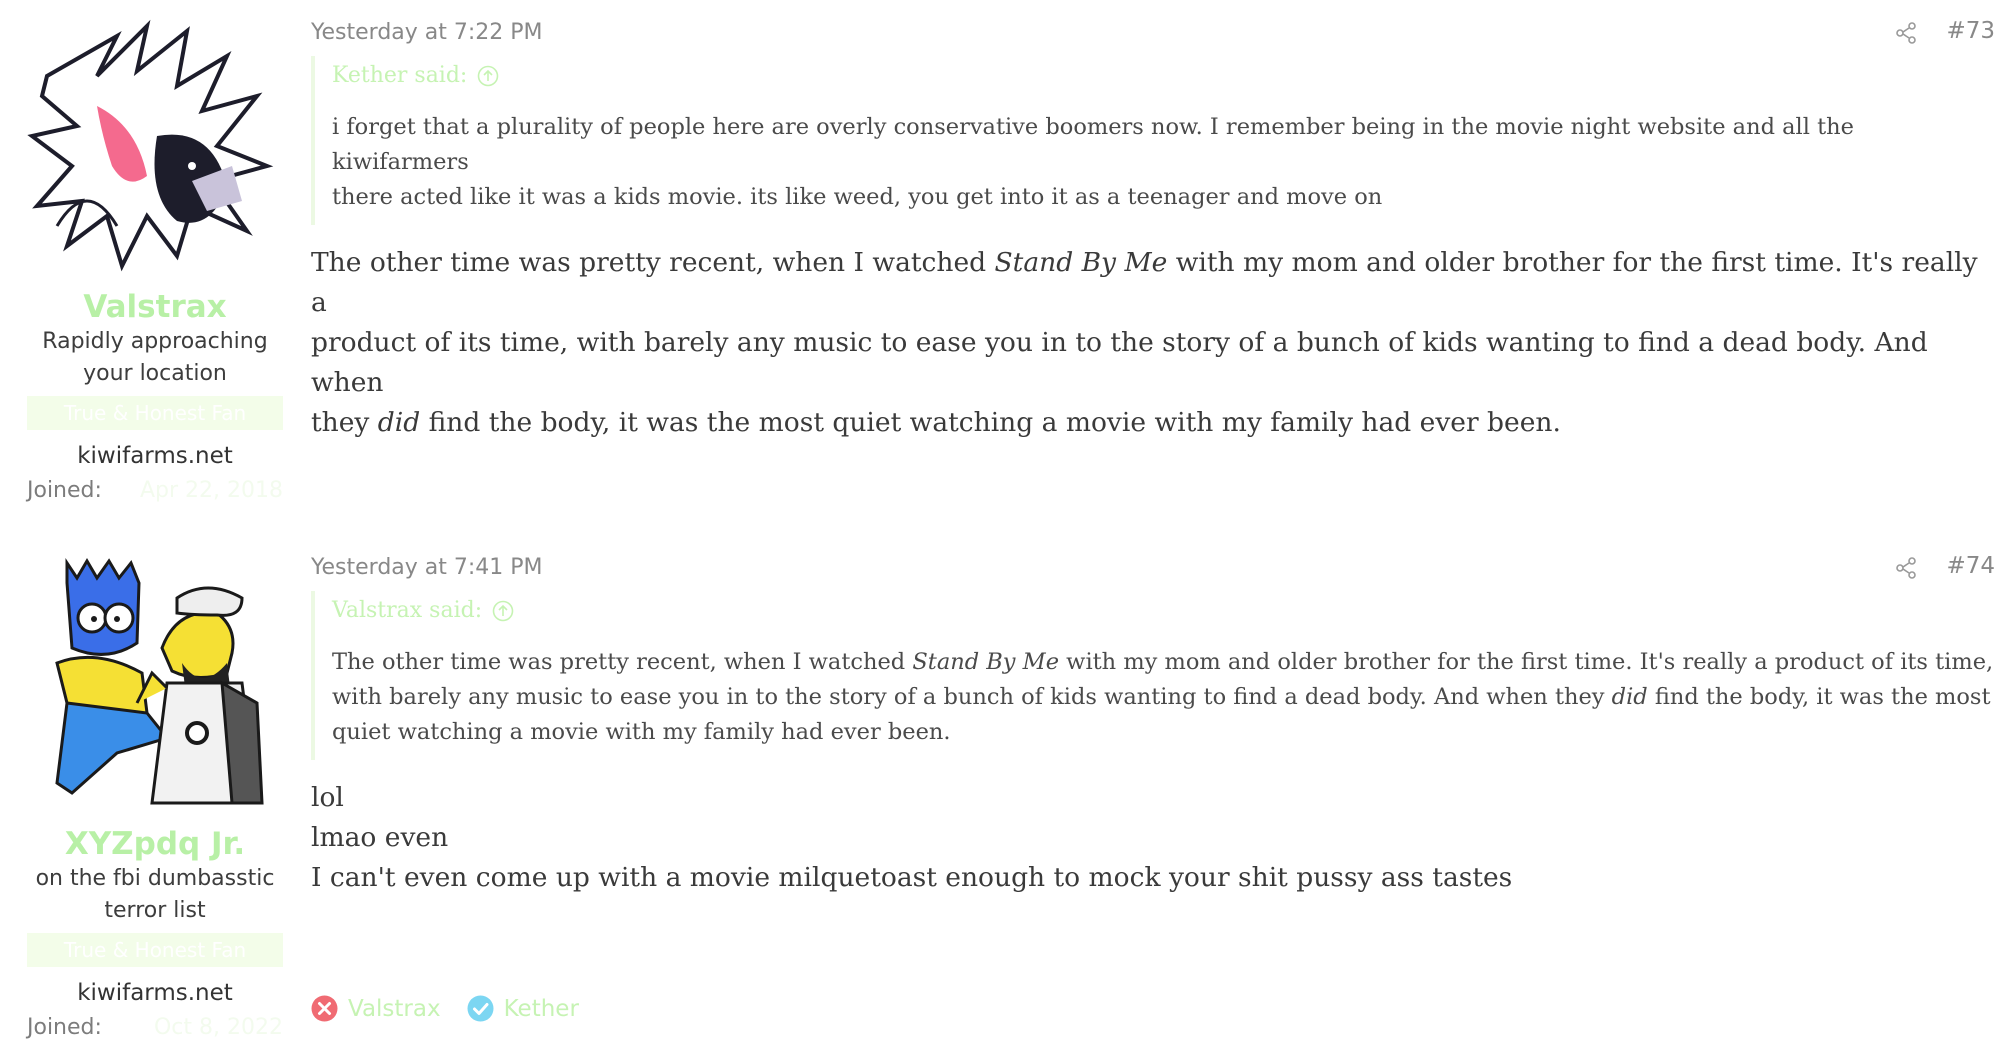  What do you see at coordinates (1153, 22) in the screenshot?
I see `post-meta: Yesterday at 7:22 PM #73` at bounding box center [1153, 22].